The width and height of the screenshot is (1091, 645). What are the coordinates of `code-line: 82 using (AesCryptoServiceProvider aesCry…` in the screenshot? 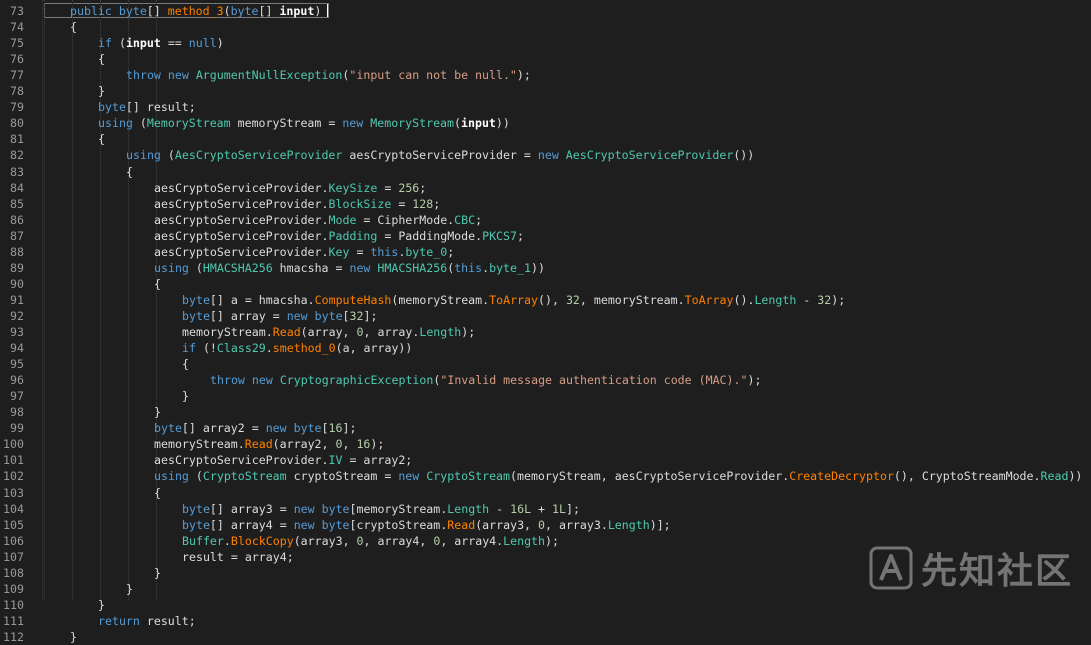 It's located at (545, 155).